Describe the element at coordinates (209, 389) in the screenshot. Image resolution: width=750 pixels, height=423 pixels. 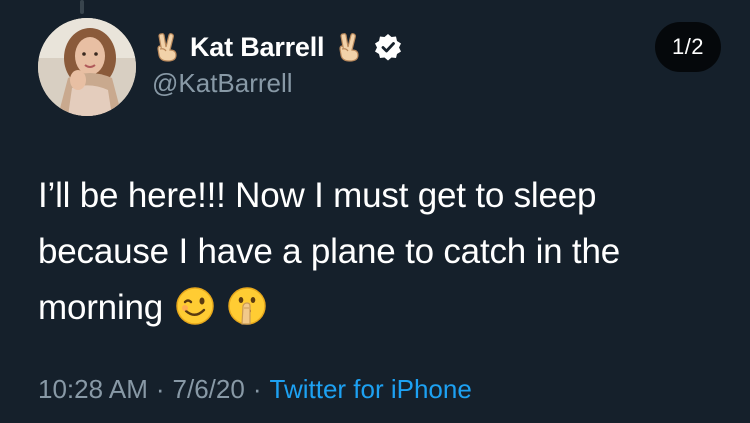
I see `tweet-date: 7/6/20` at that location.